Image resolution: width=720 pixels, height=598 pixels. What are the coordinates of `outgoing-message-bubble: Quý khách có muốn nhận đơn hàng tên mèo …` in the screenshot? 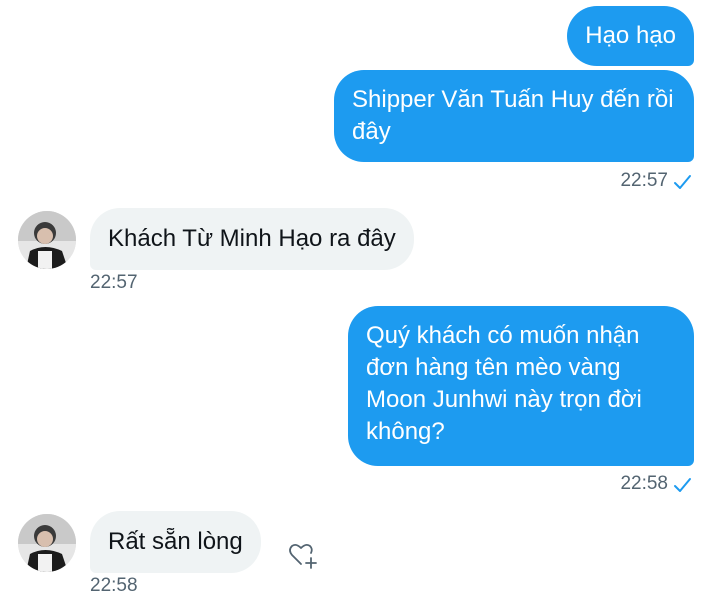 It's located at (521, 386).